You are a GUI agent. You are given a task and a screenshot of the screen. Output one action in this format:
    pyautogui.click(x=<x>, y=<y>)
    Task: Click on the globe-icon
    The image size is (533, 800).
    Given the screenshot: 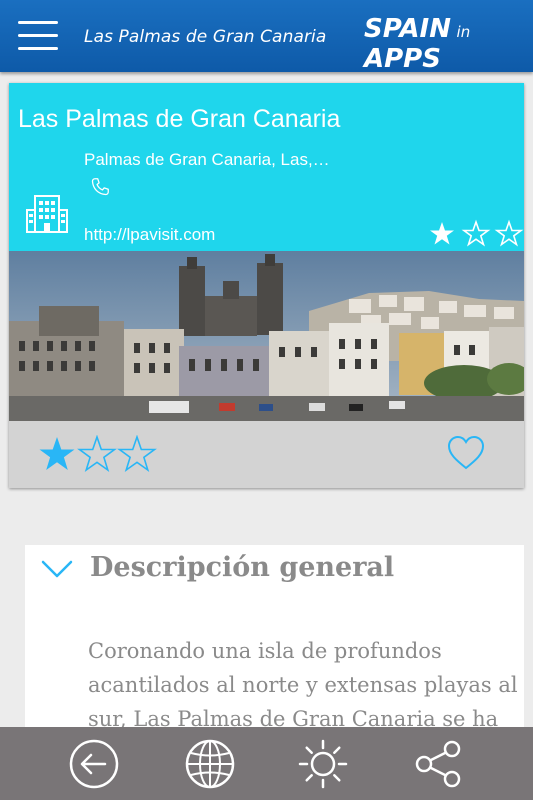 What is the action you would take?
    pyautogui.click(x=210, y=764)
    